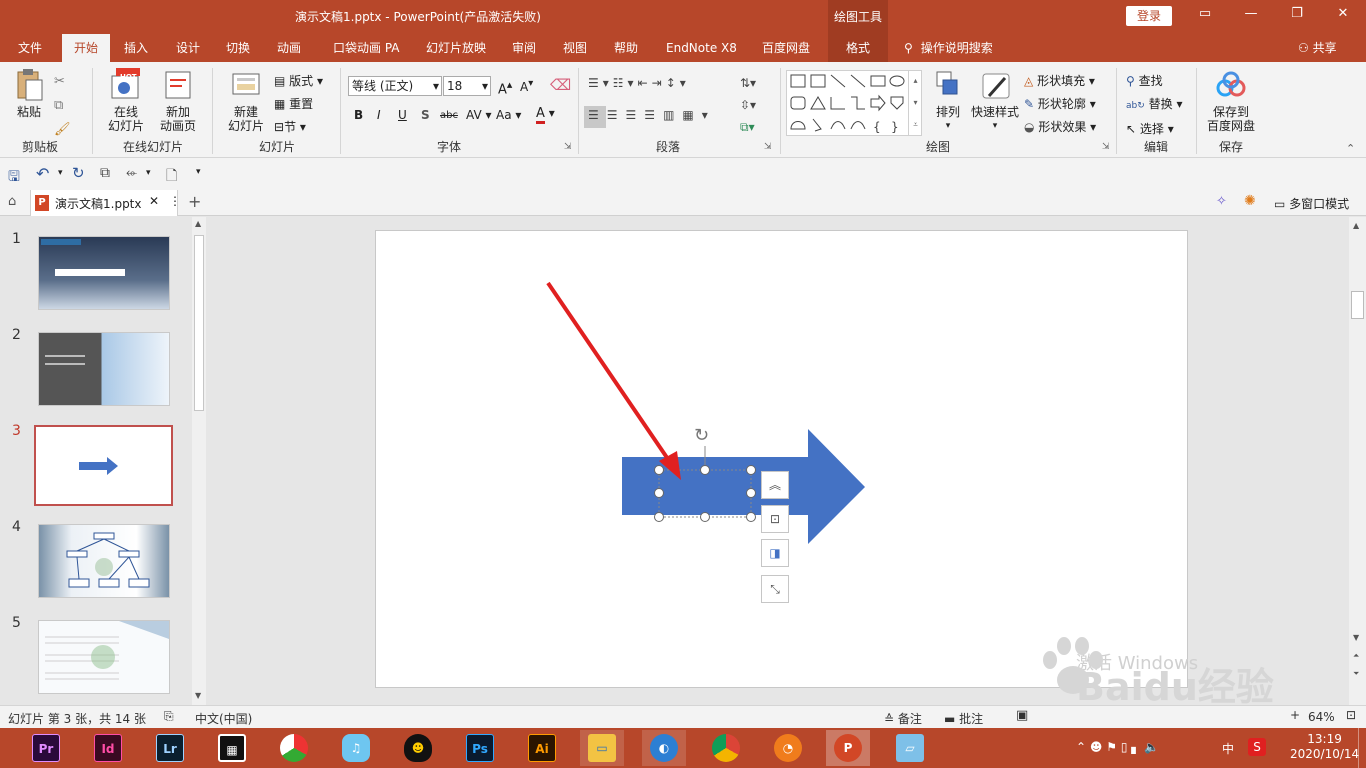 The image size is (1366, 768). I want to click on new-animation-page-button: 新加 动画页, so click(178, 100).